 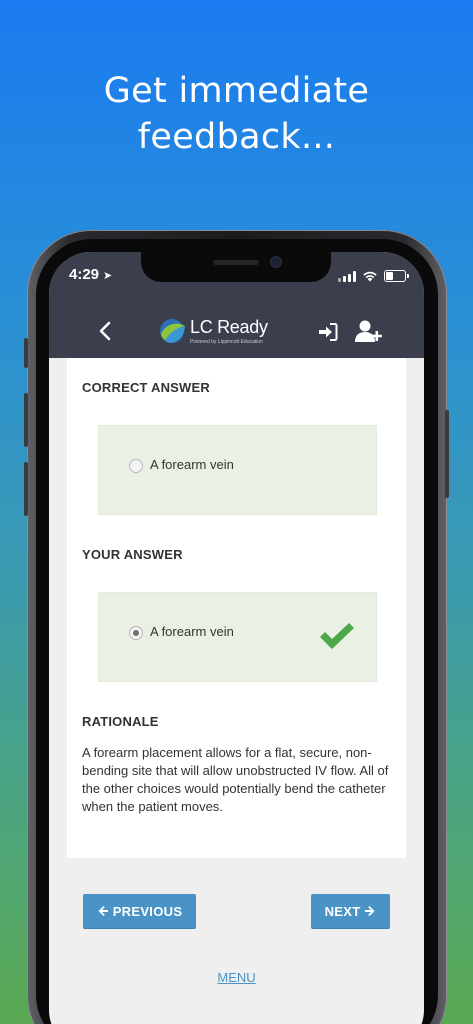 I want to click on previous-button-label: PREVIOUS, so click(x=147, y=911).